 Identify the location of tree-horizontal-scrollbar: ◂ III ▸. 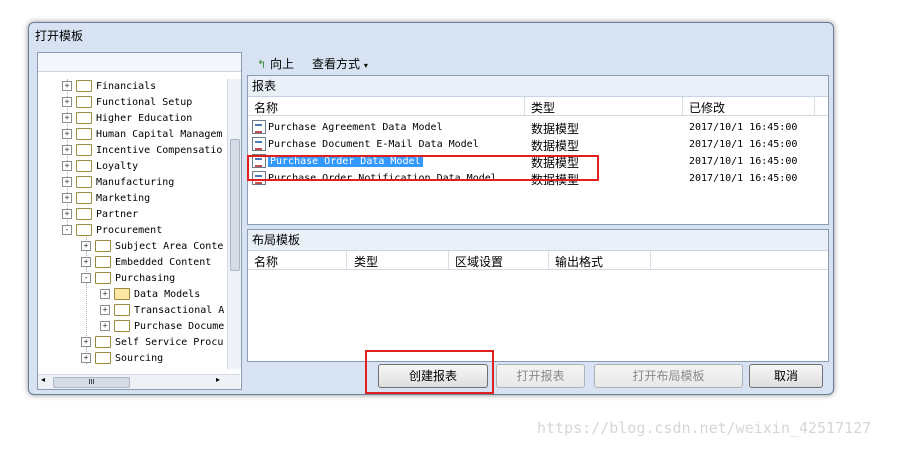
(139, 381).